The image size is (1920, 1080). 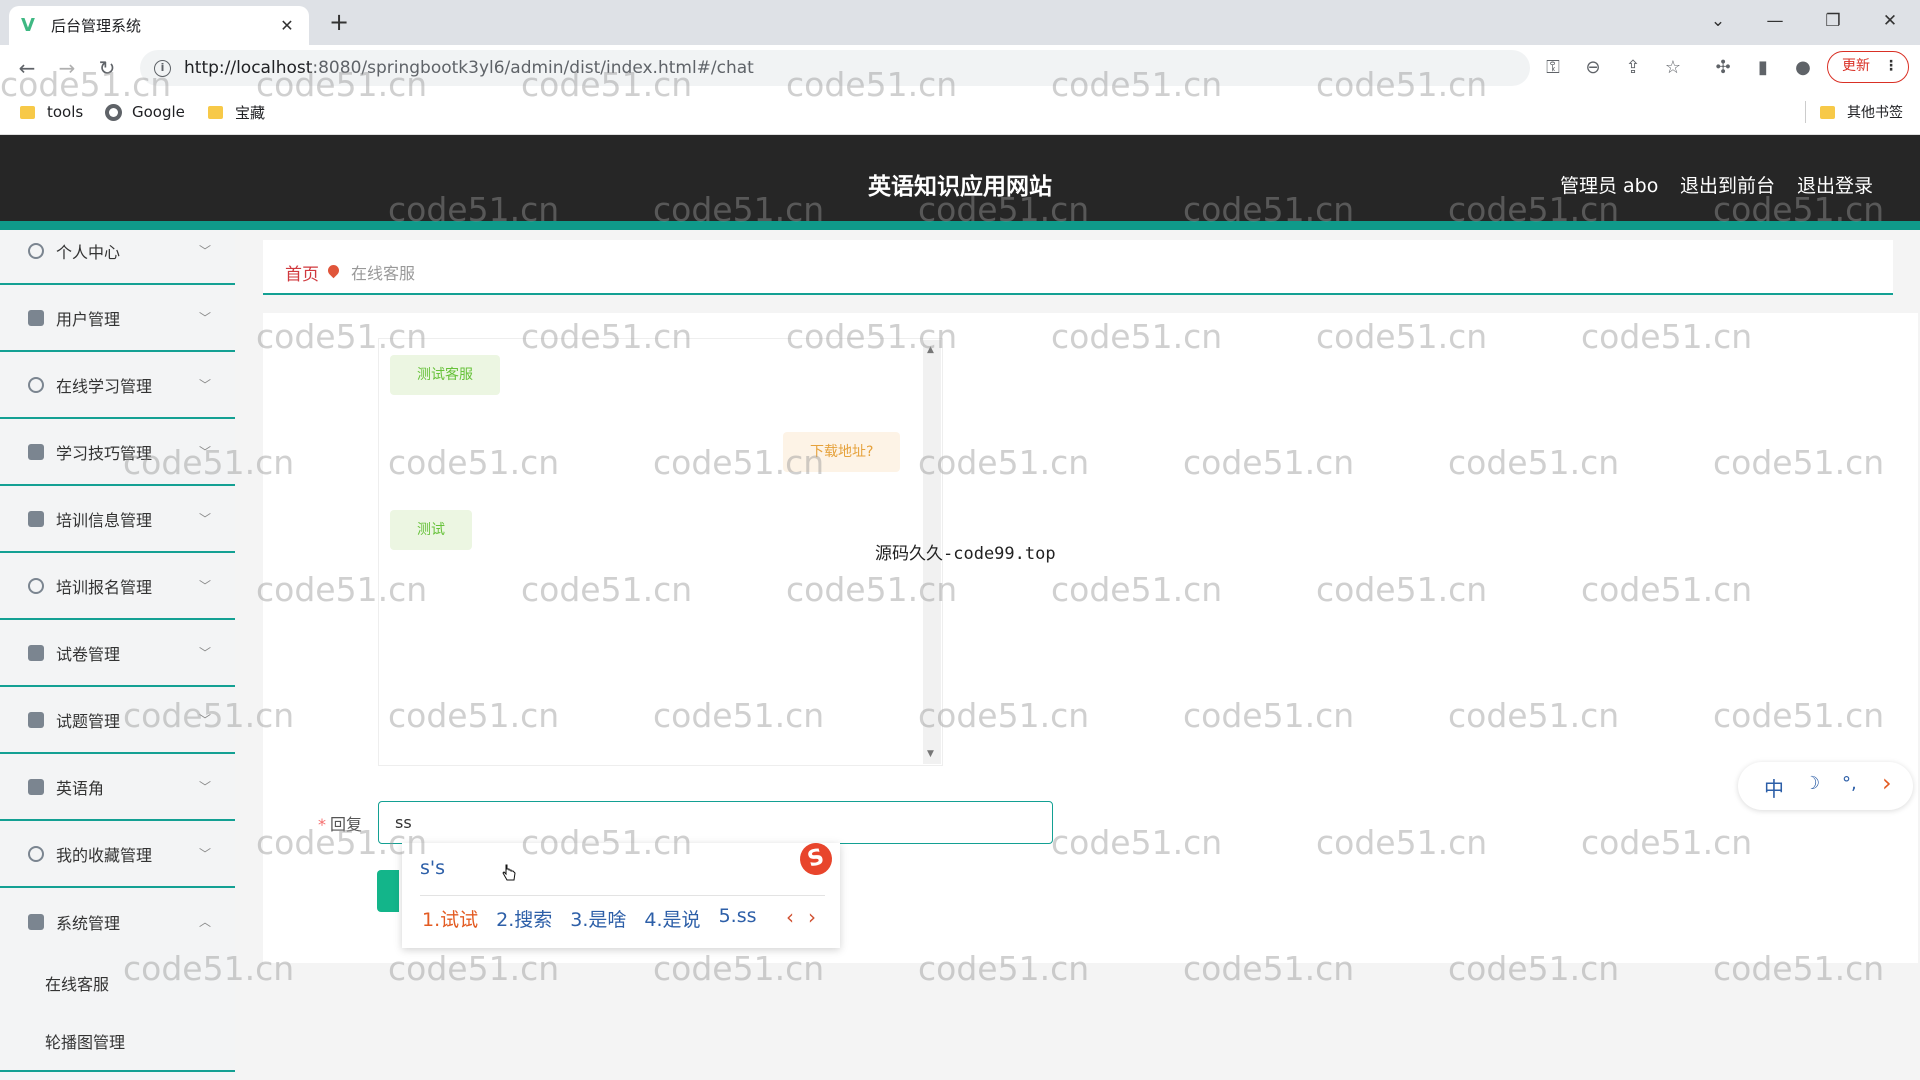 I want to click on forward-button: →, so click(x=67, y=68).